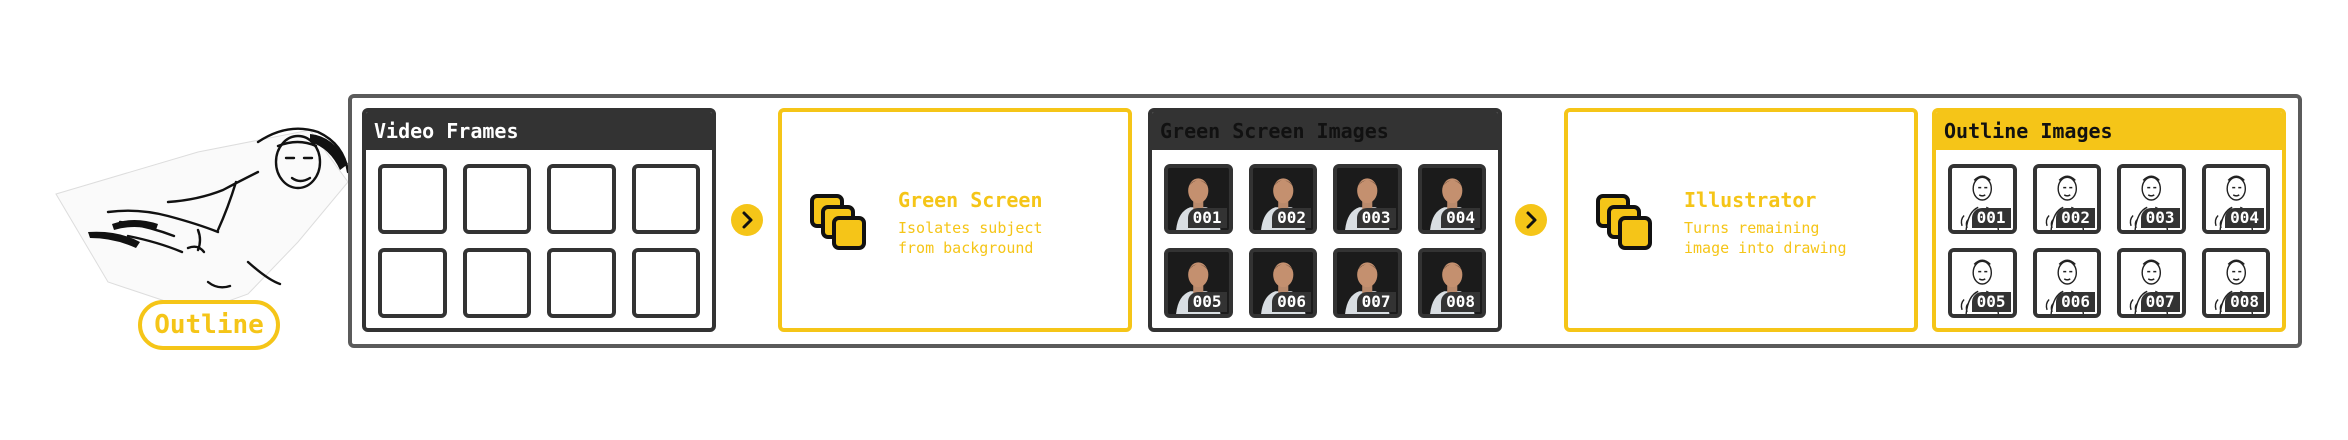 The width and height of the screenshot is (2348, 440). I want to click on outline-image-thumb: 003, so click(2151, 199).